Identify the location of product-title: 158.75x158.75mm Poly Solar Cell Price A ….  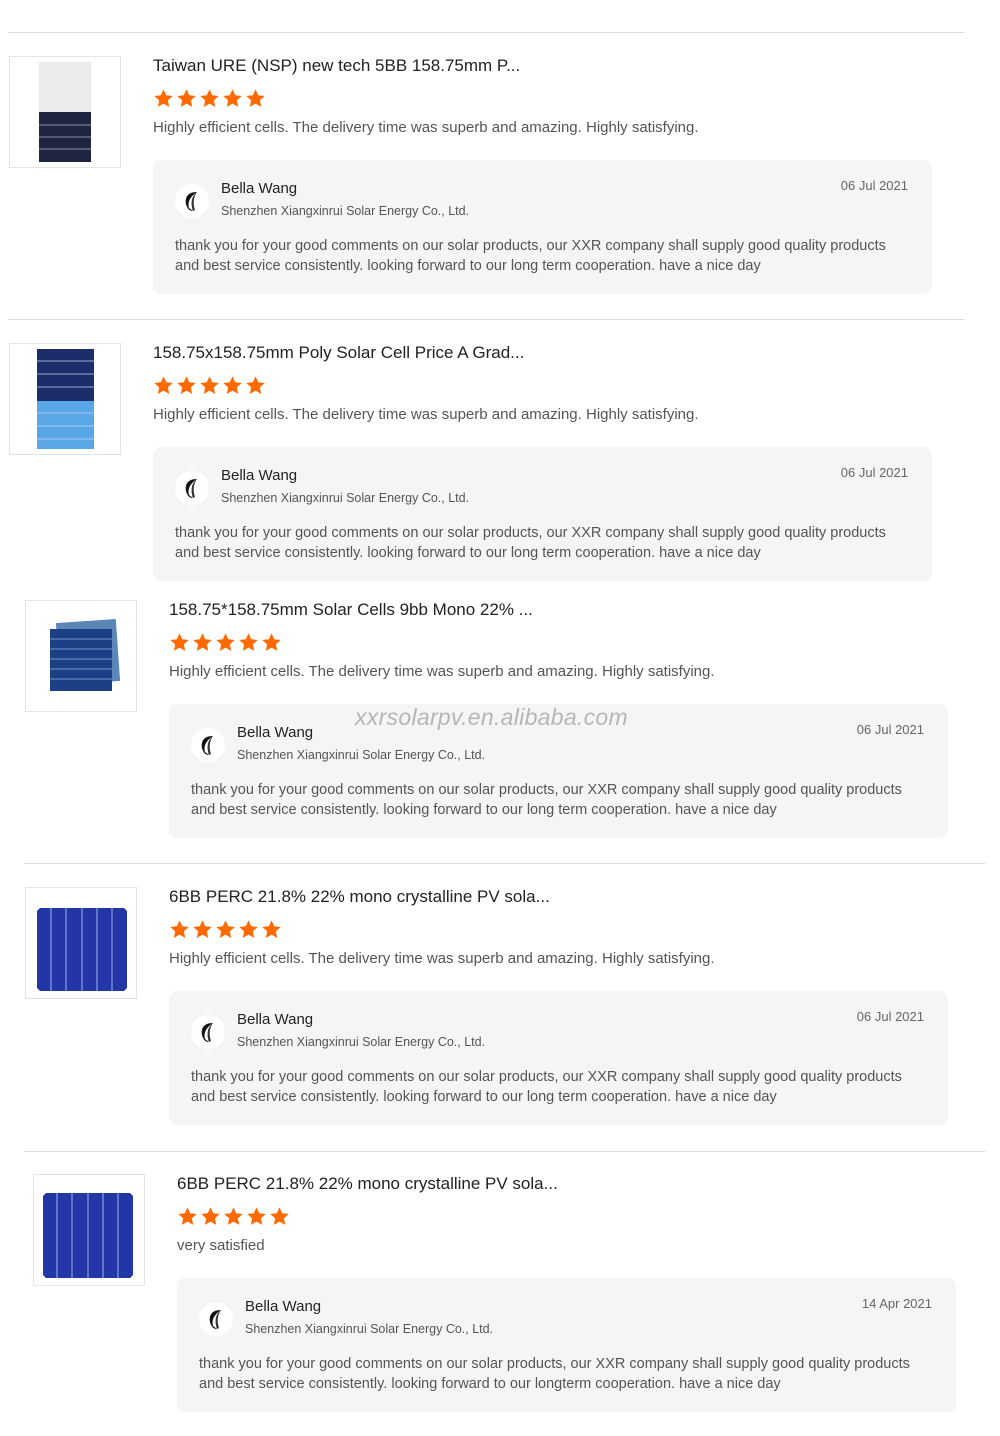
(543, 353).